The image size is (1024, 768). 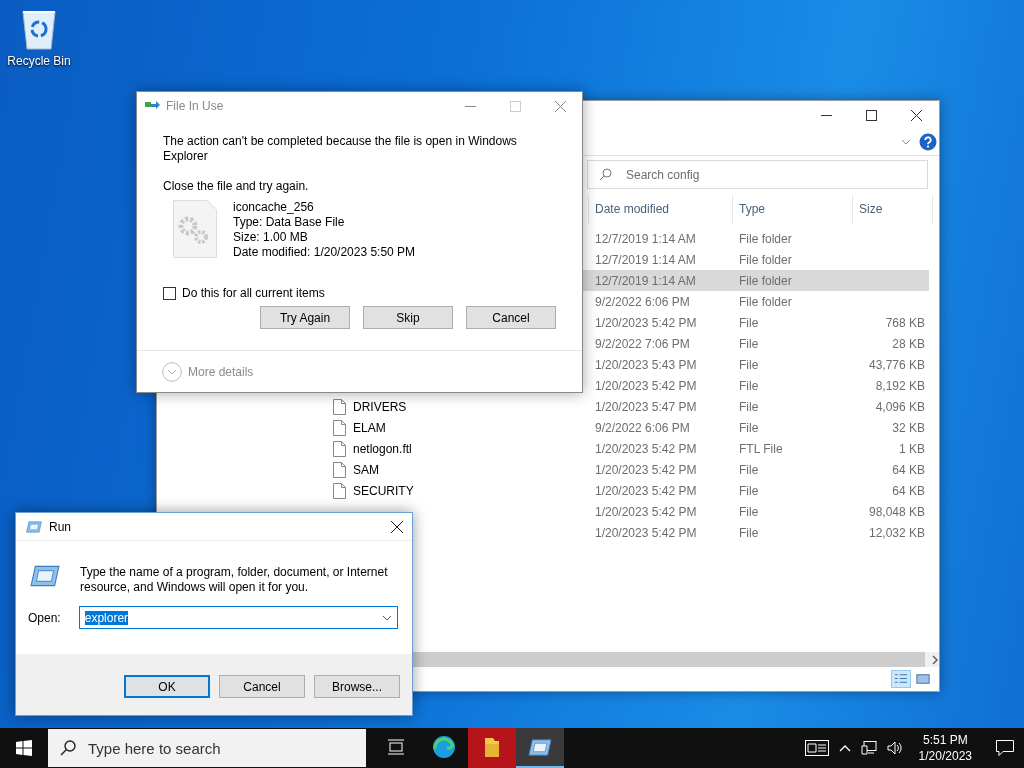 What do you see at coordinates (340, 149) in the screenshot?
I see `message-text: The action can't be completed because the file is open in Windows Explorer` at bounding box center [340, 149].